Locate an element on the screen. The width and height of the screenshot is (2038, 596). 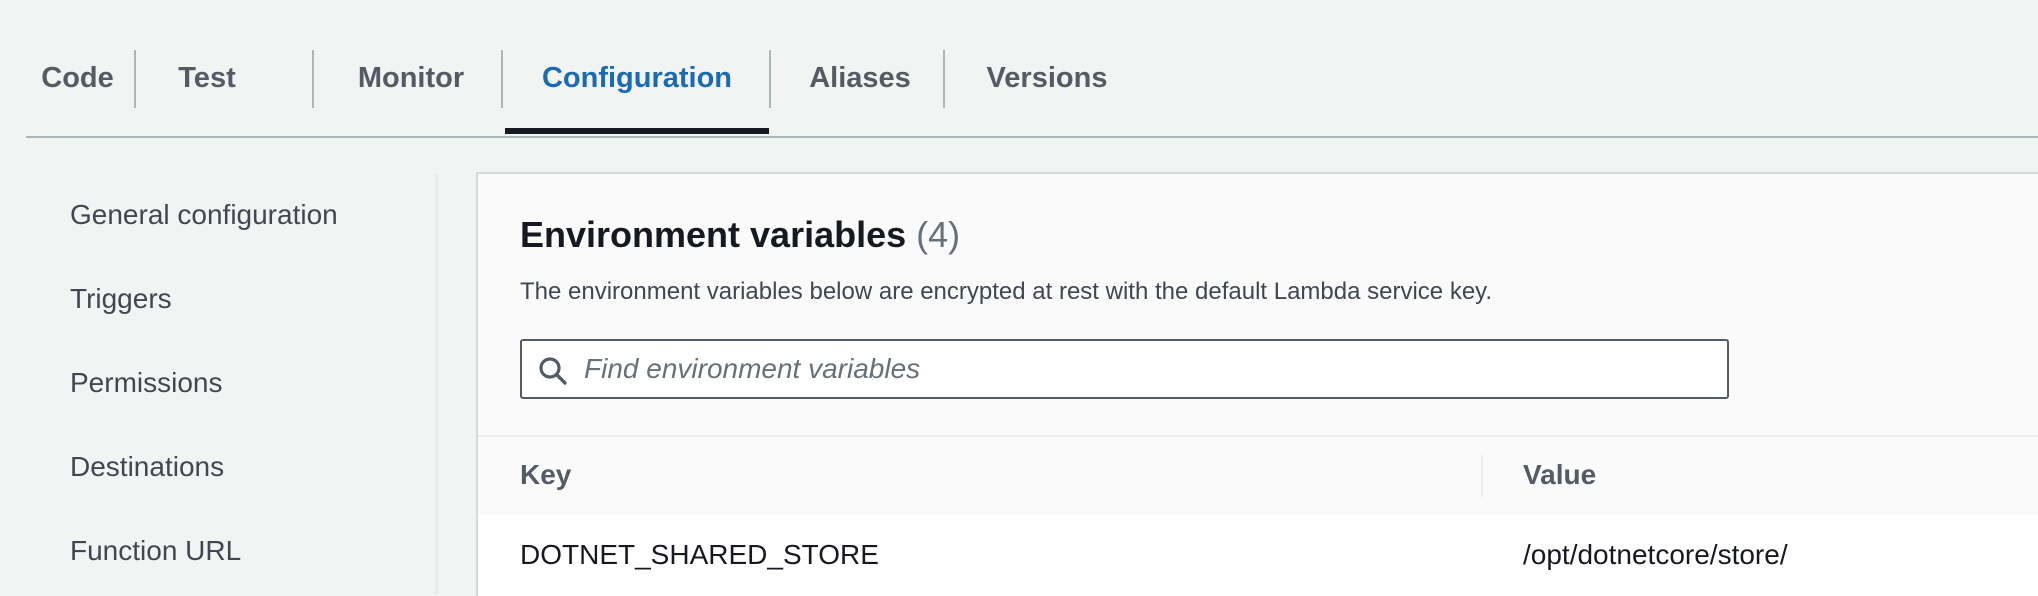
tab-test-label: Test is located at coordinates (207, 77).